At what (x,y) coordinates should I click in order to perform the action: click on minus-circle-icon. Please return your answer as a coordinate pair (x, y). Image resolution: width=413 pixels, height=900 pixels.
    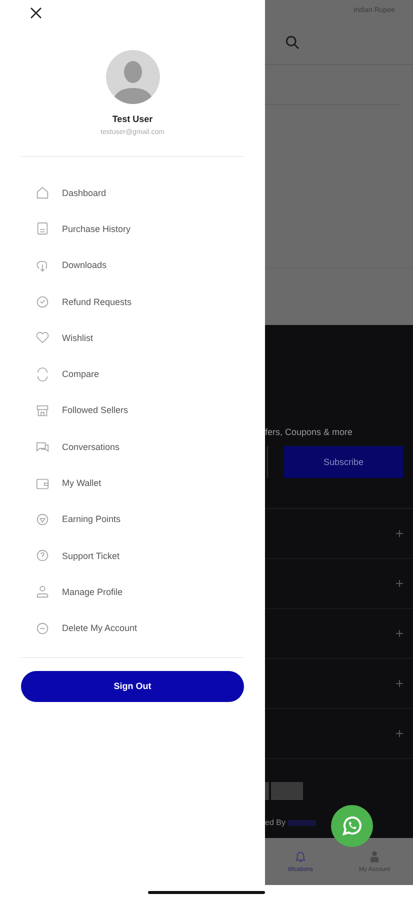
    Looking at the image, I should click on (42, 628).